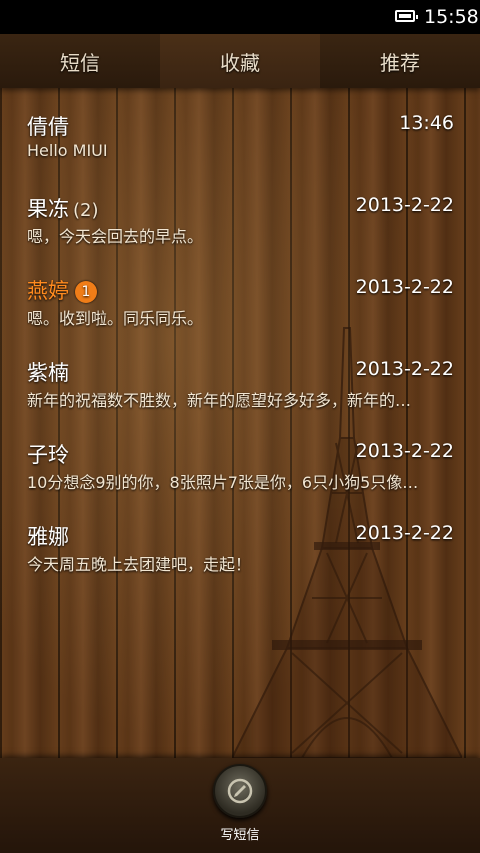 The image size is (480, 853). Describe the element at coordinates (240, 835) in the screenshot. I see `compose-label: 写短信` at that location.